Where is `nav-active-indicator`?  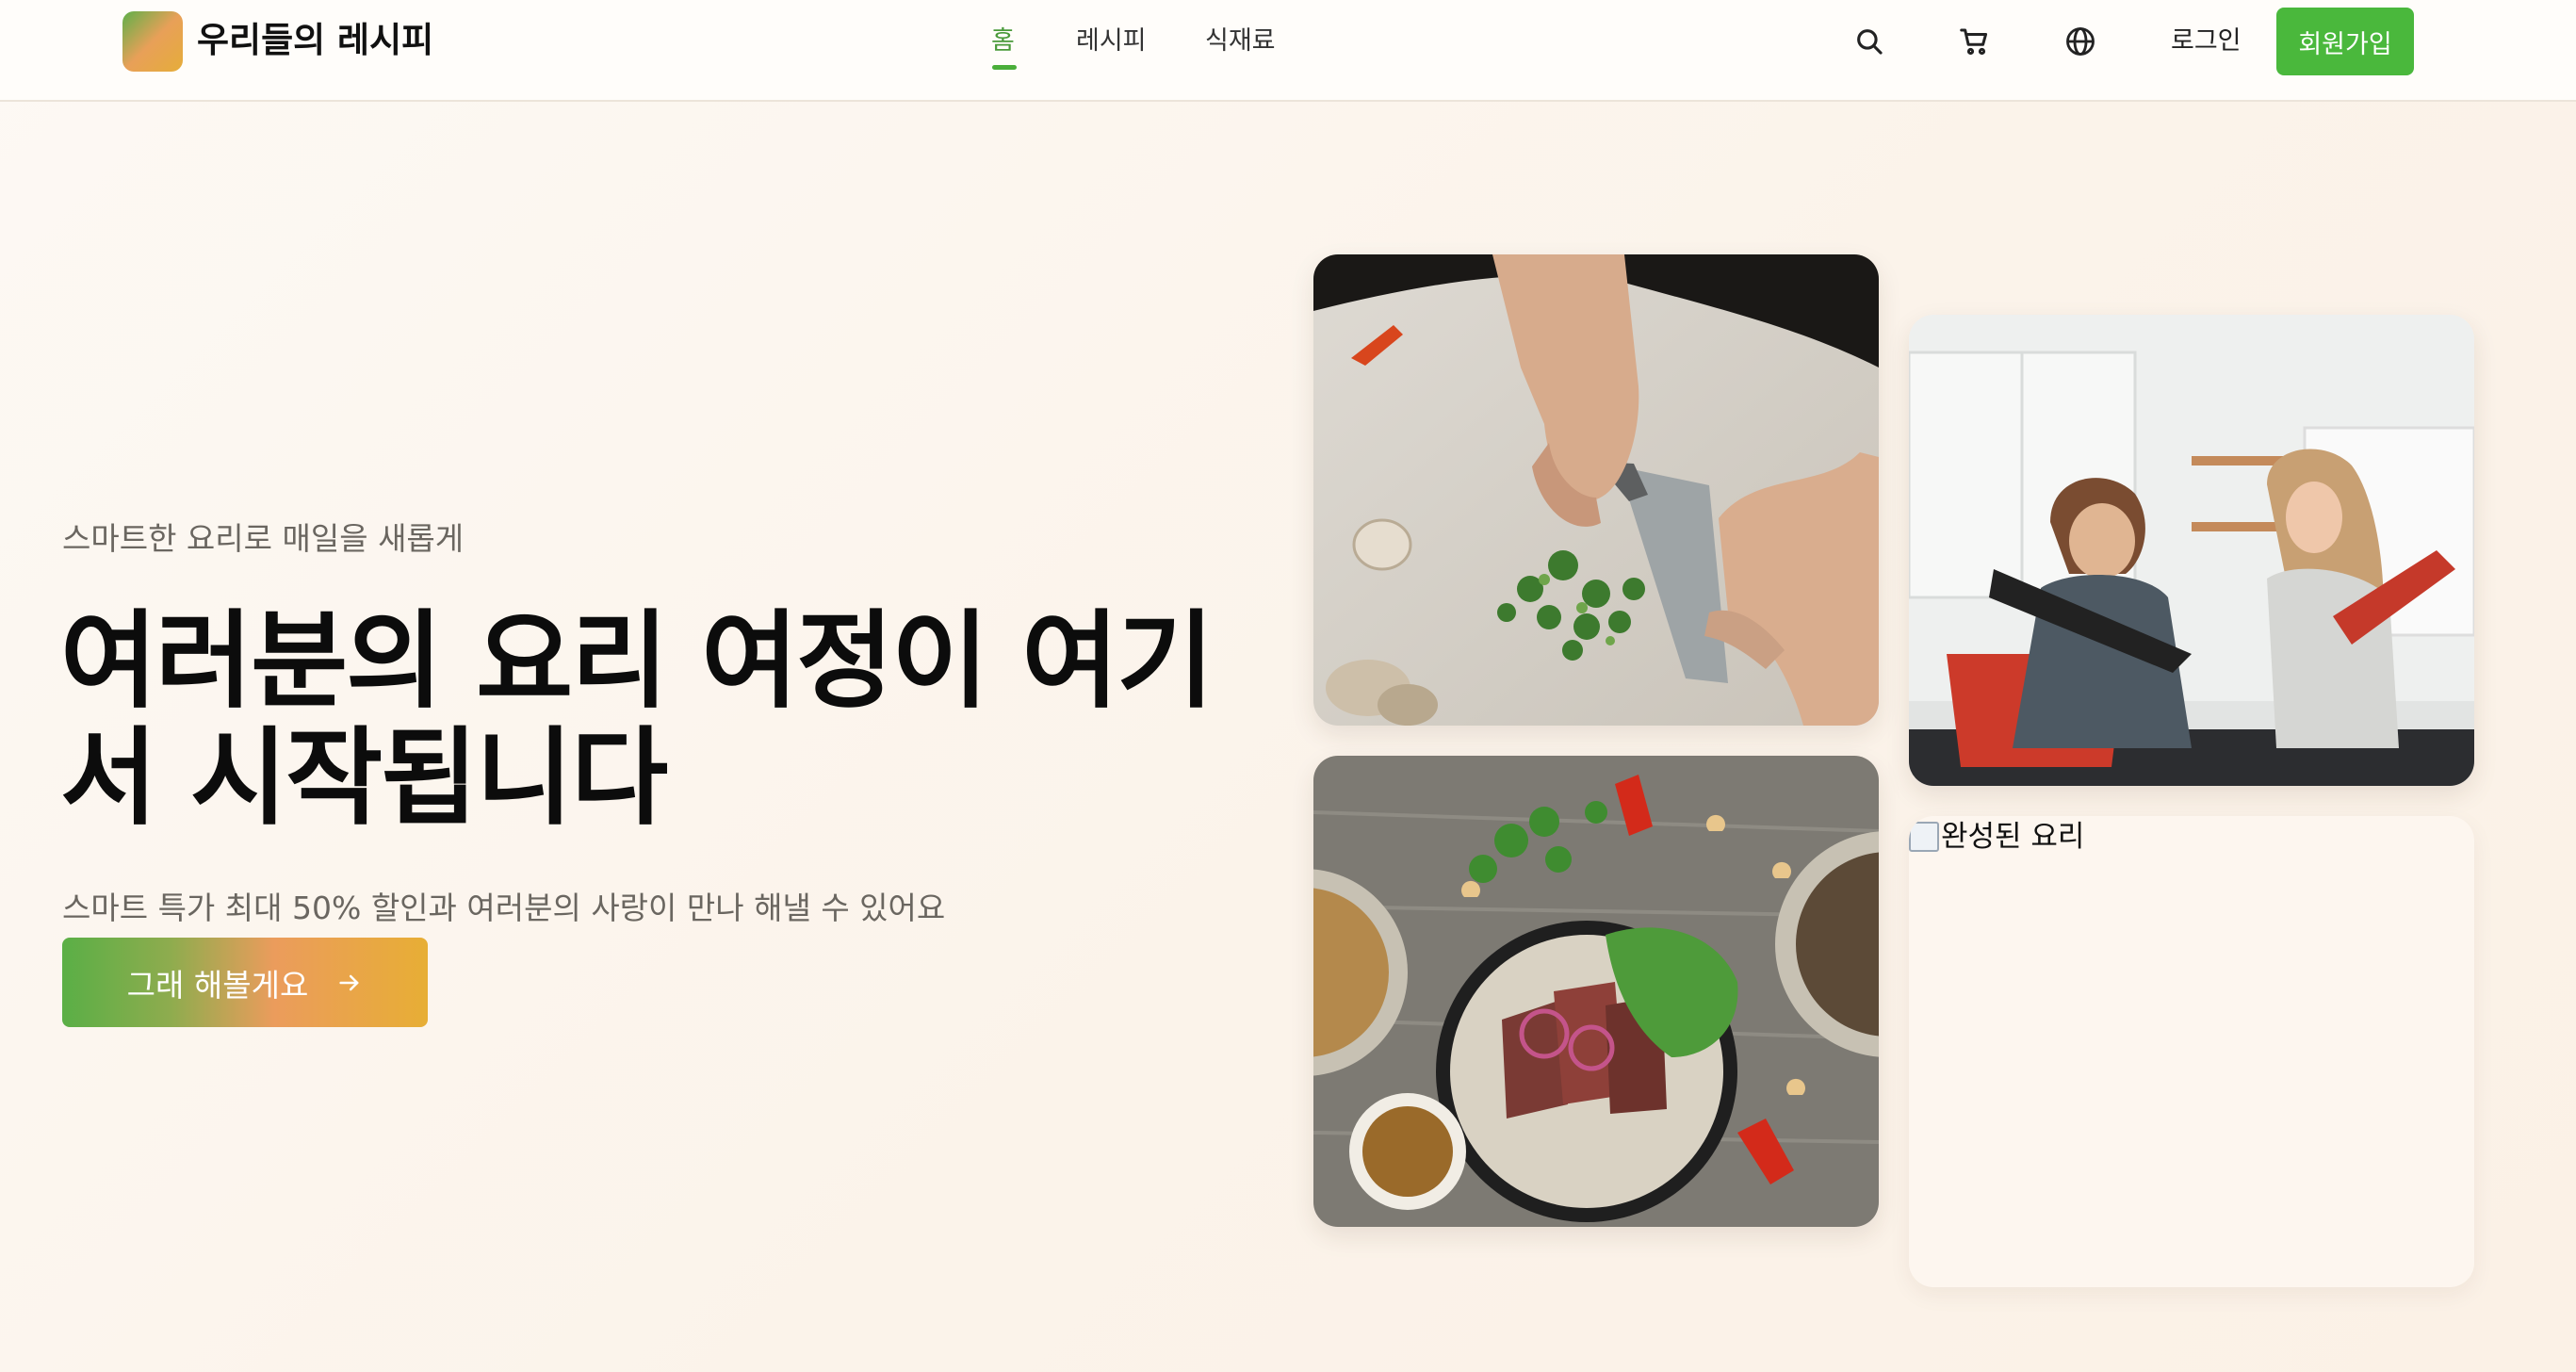
nav-active-indicator is located at coordinates (1004, 67).